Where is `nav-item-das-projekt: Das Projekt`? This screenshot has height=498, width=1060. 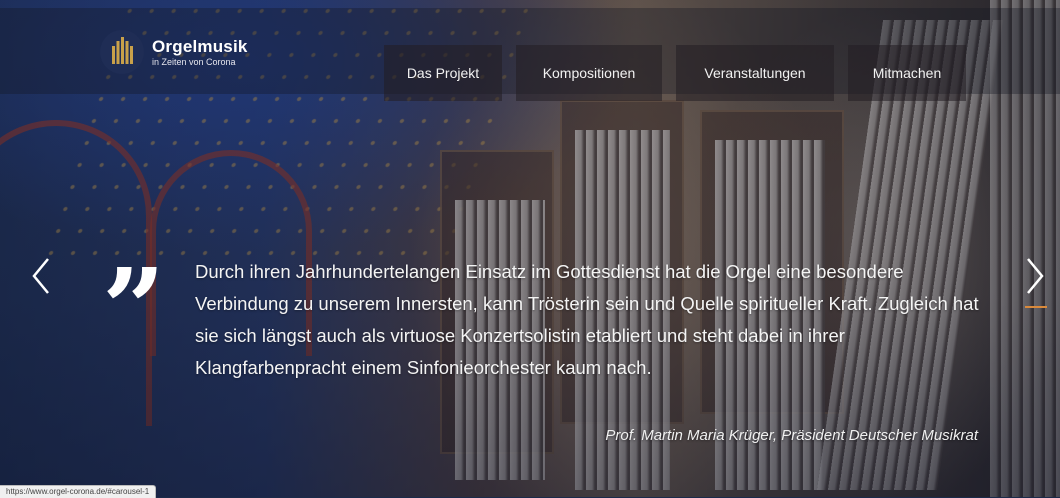
nav-item-das-projekt: Das Projekt is located at coordinates (443, 73).